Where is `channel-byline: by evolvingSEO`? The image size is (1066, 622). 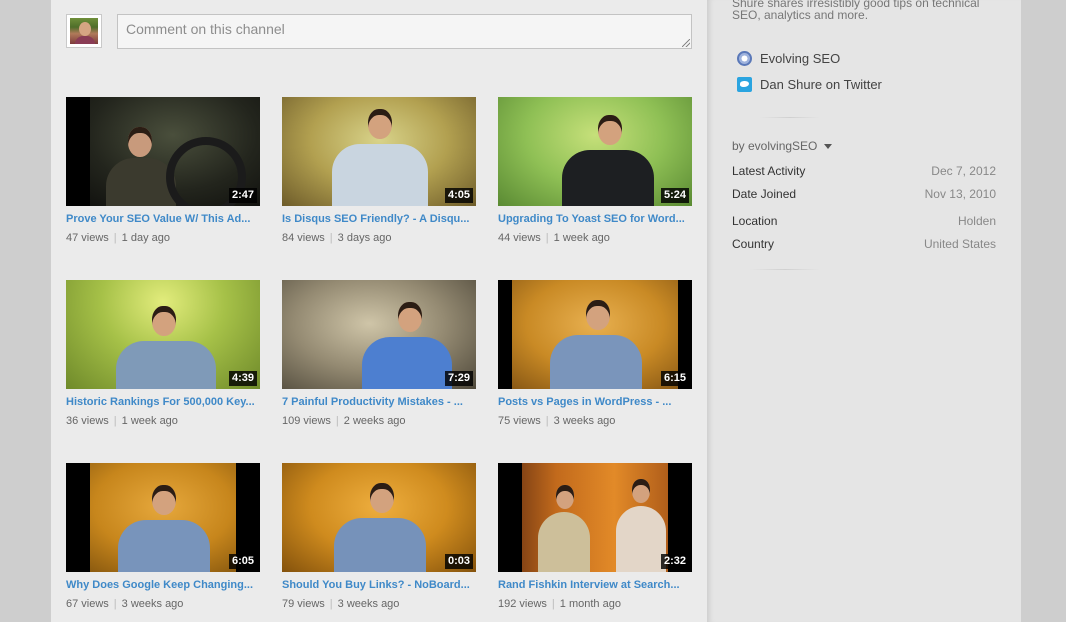 channel-byline: by evolvingSEO is located at coordinates (782, 146).